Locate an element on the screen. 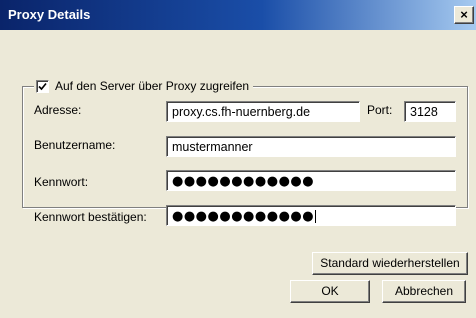 This screenshot has height=318, width=476. proxy-checkbox-label: Auf den Server über Proxy zugreifen is located at coordinates (152, 86).